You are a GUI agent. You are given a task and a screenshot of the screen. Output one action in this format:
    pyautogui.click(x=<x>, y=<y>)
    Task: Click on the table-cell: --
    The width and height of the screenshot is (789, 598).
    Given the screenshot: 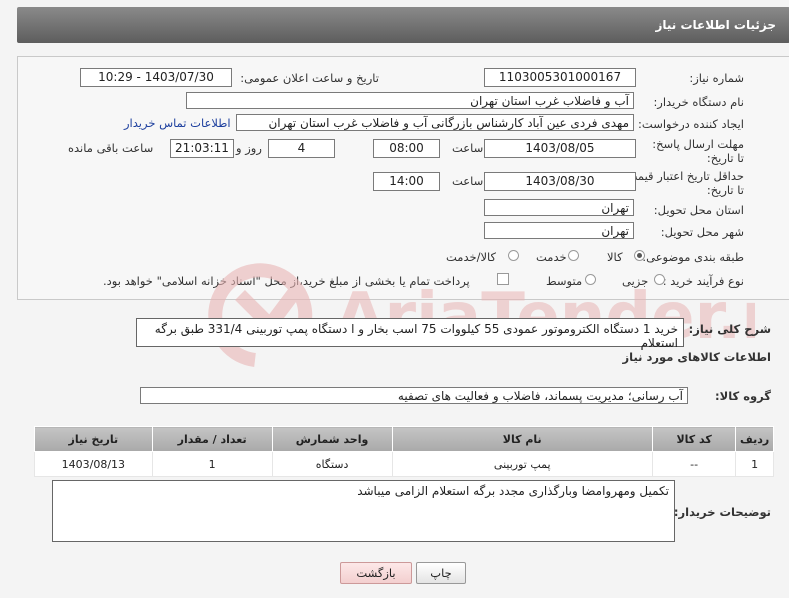 What is the action you would take?
    pyautogui.click(x=694, y=464)
    